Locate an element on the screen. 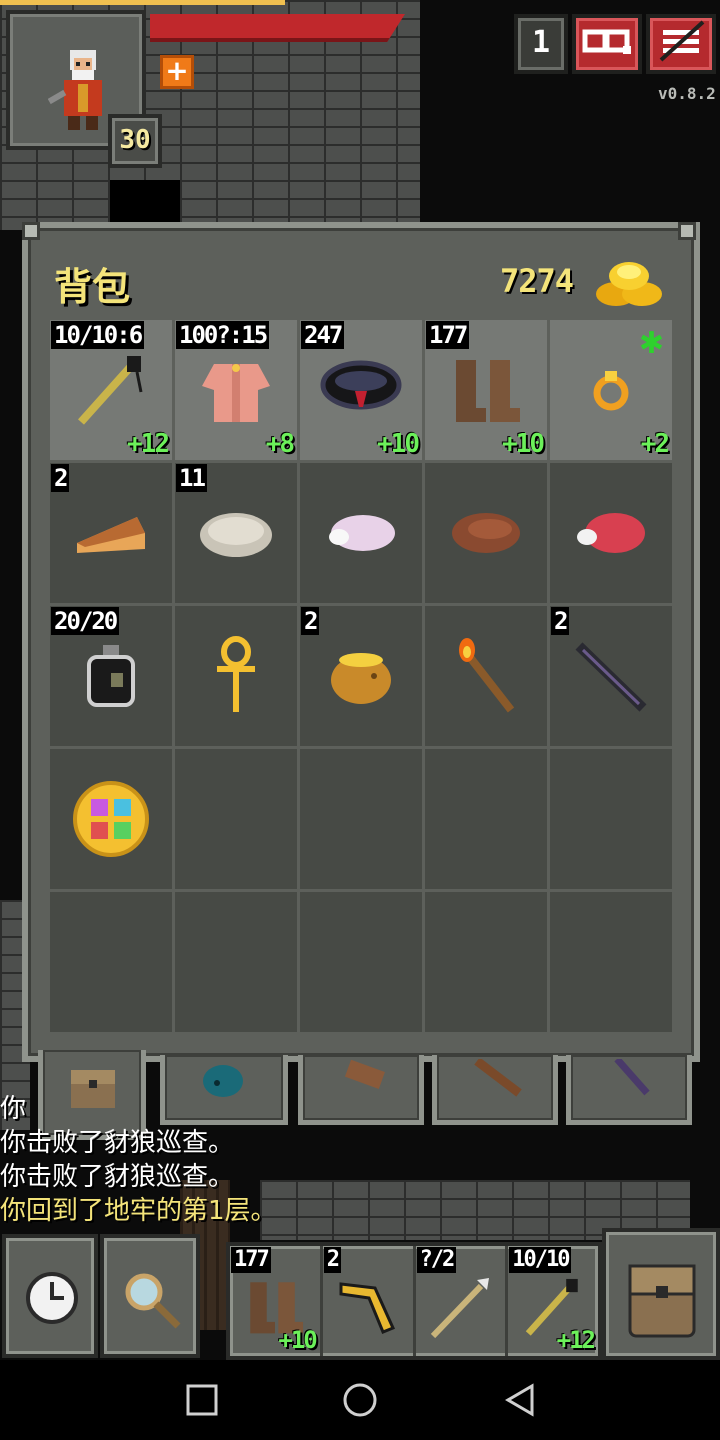 This screenshot has width=720, height=1440. item-durability-label: 177 is located at coordinates (448, 335).